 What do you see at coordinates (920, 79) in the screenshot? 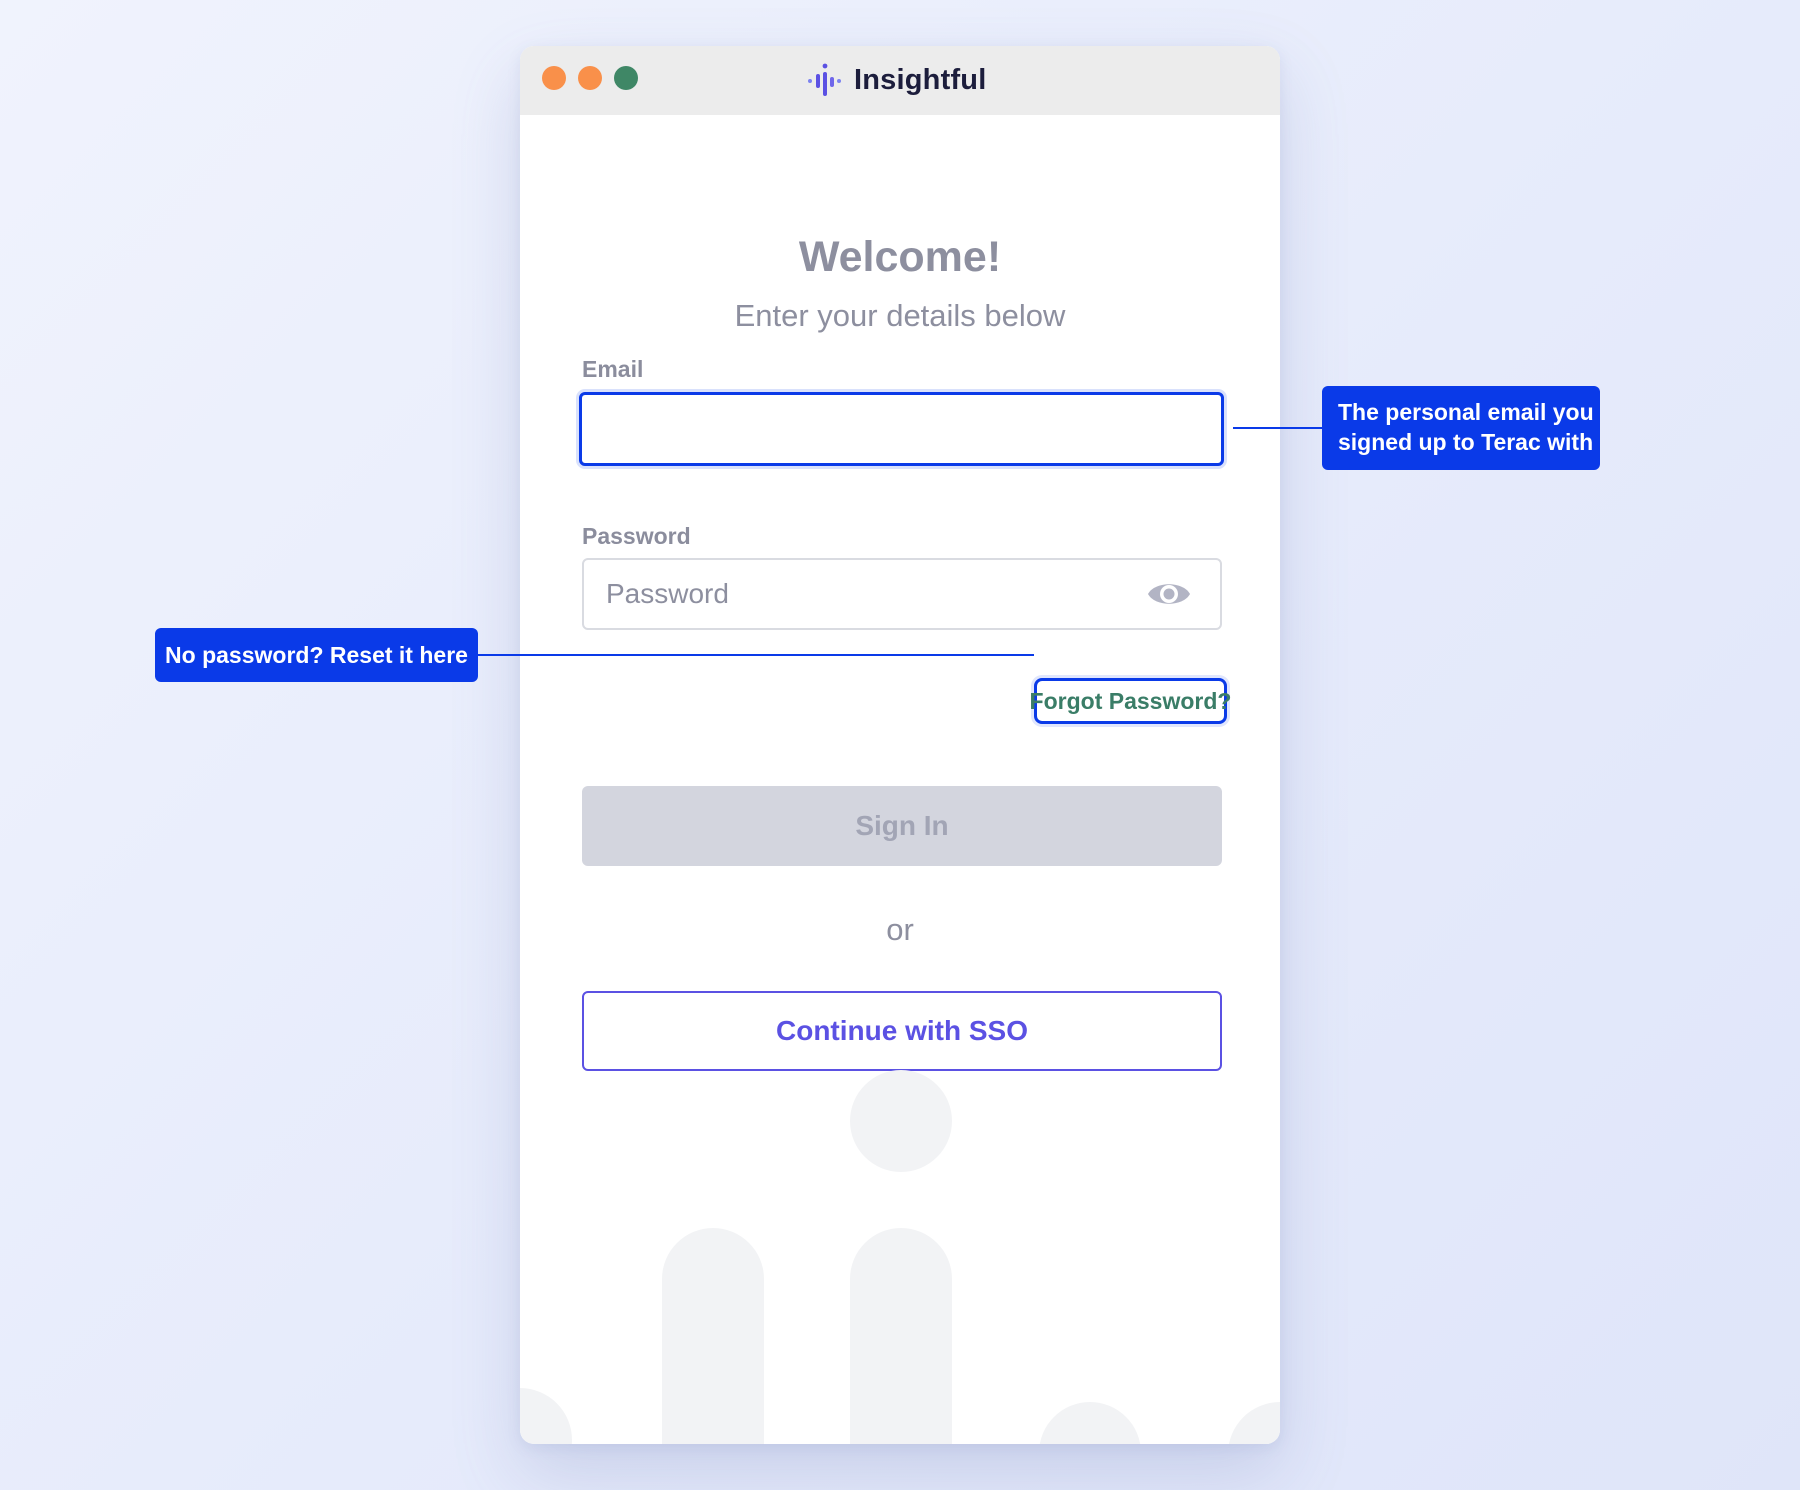
I see `brand-name: Insightful` at bounding box center [920, 79].